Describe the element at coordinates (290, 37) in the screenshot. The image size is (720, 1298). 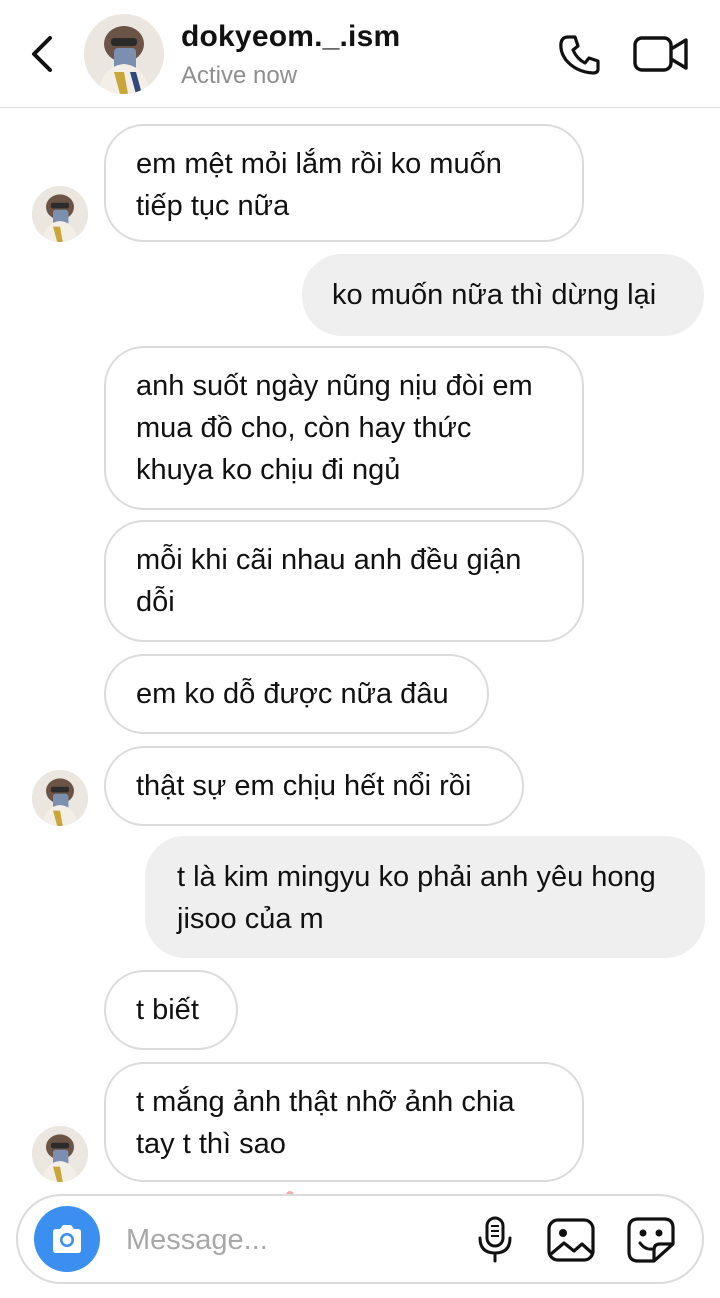
I see `chat-username: dokyeom._.ism` at that location.